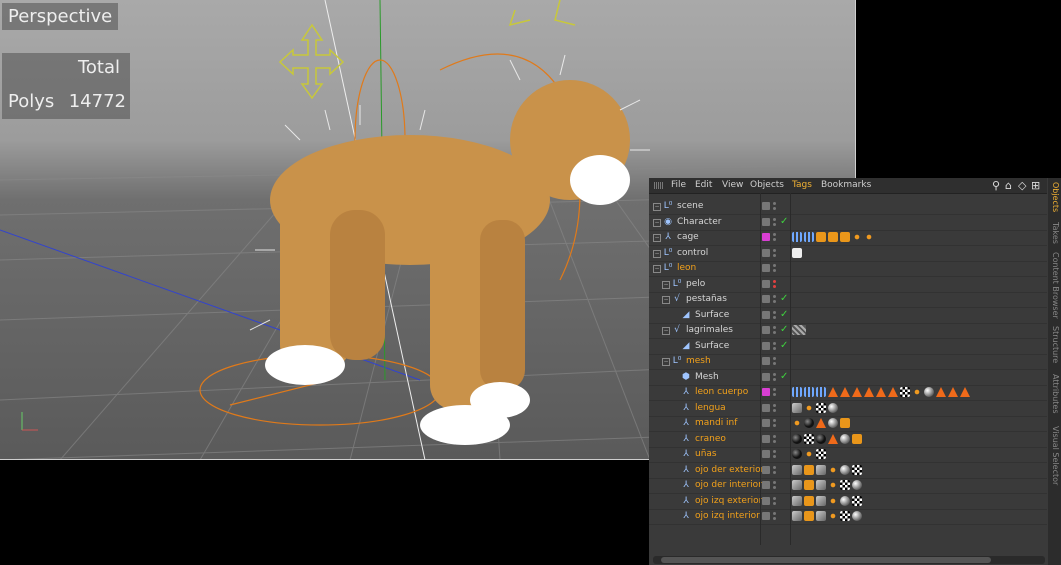 Image resolution: width=1061 pixels, height=565 pixels. I want to click on side-tab-attributes: Attributes, so click(1054, 394).